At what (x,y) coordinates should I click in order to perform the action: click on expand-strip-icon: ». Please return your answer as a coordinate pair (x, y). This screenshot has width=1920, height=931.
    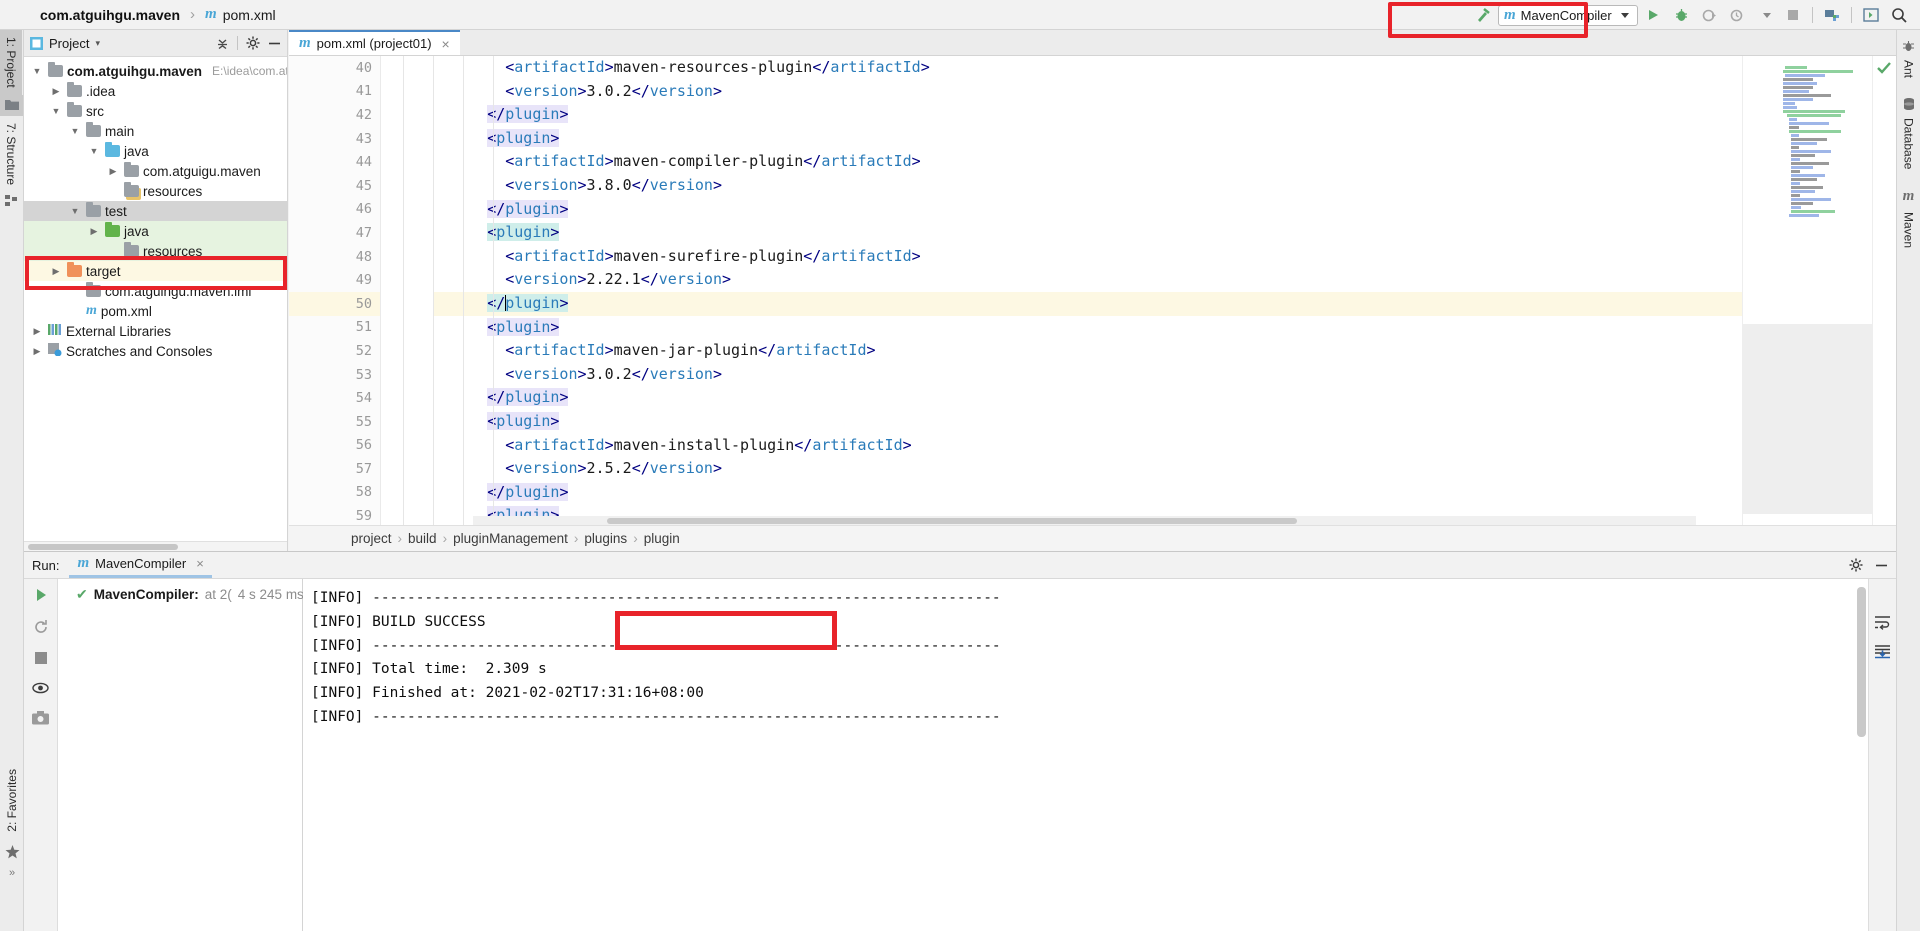
    Looking at the image, I should click on (12, 873).